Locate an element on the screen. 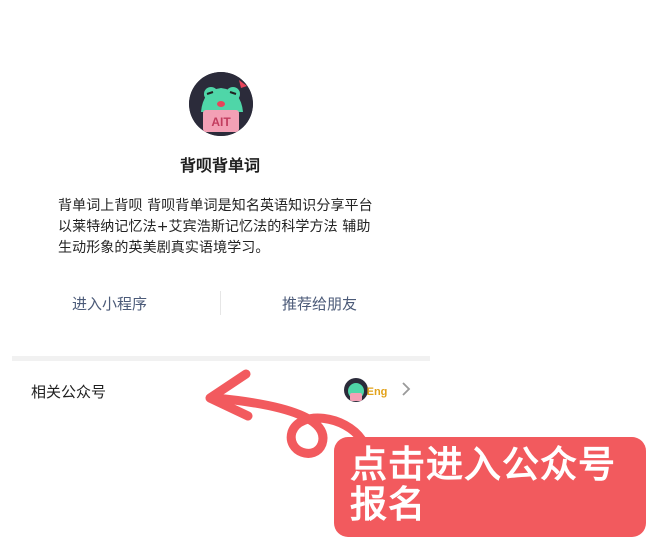 Image resolution: width=655 pixels, height=543 pixels. callout-text: 点击进入公众号报名 is located at coordinates (483, 484).